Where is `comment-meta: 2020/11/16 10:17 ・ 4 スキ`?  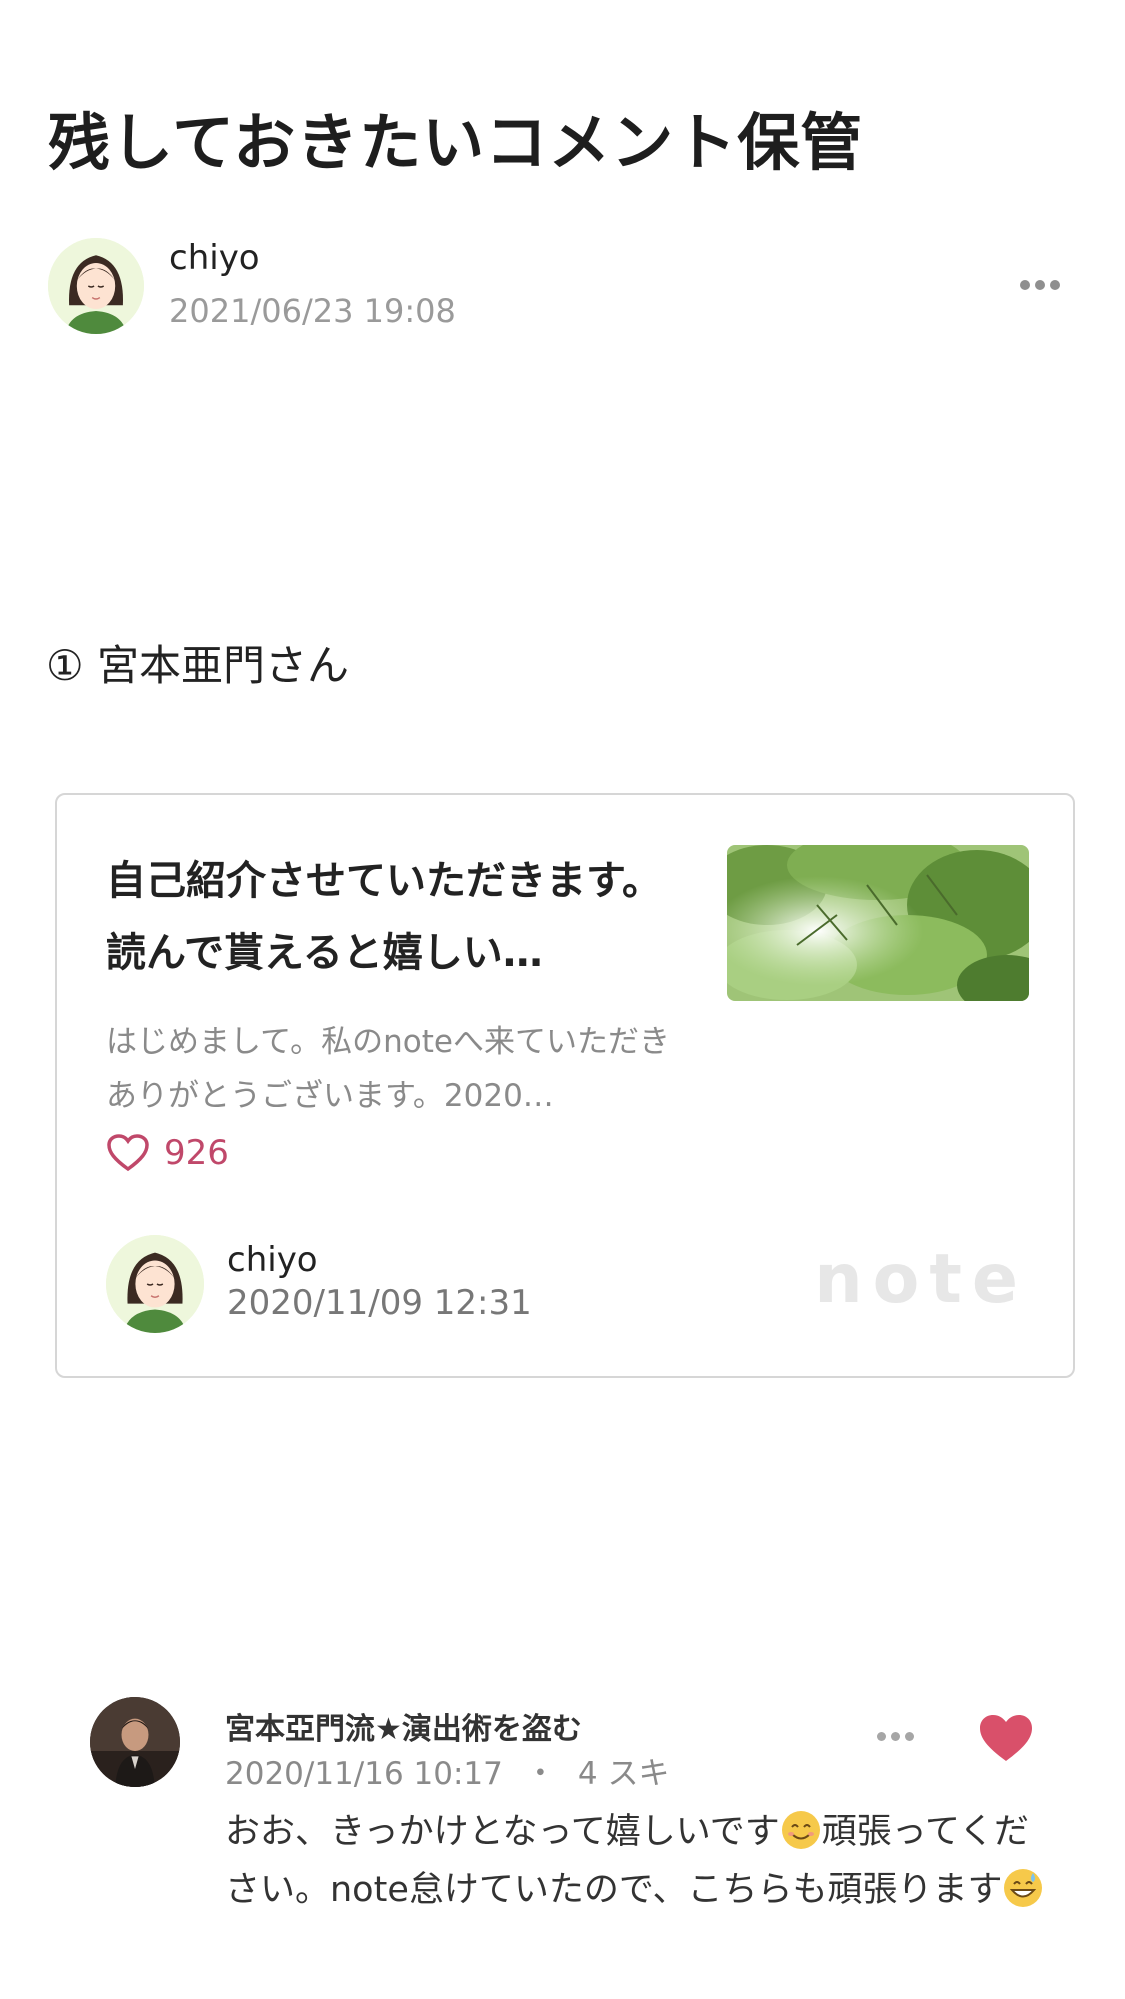 comment-meta: 2020/11/16 10:17 ・ 4 スキ is located at coordinates (447, 1770).